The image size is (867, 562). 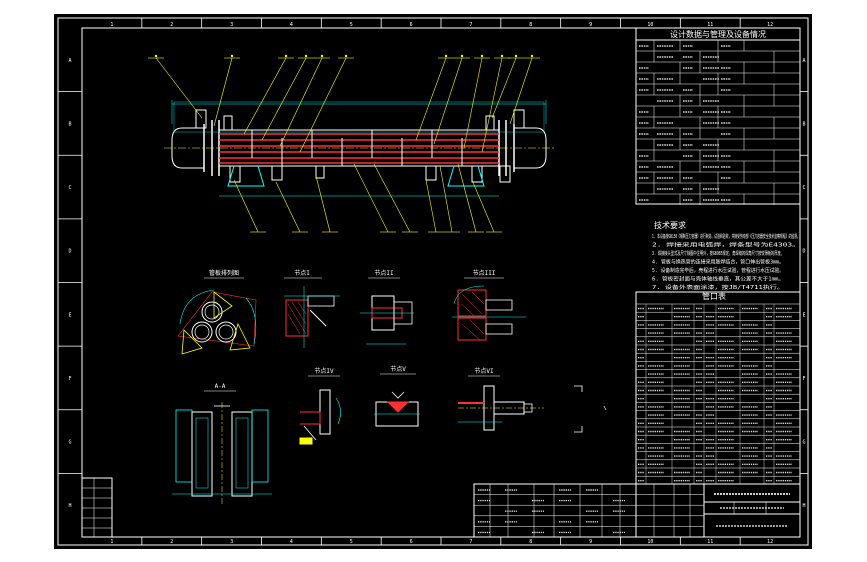 I want to click on border-number-bottom: 5, so click(x=351, y=542).